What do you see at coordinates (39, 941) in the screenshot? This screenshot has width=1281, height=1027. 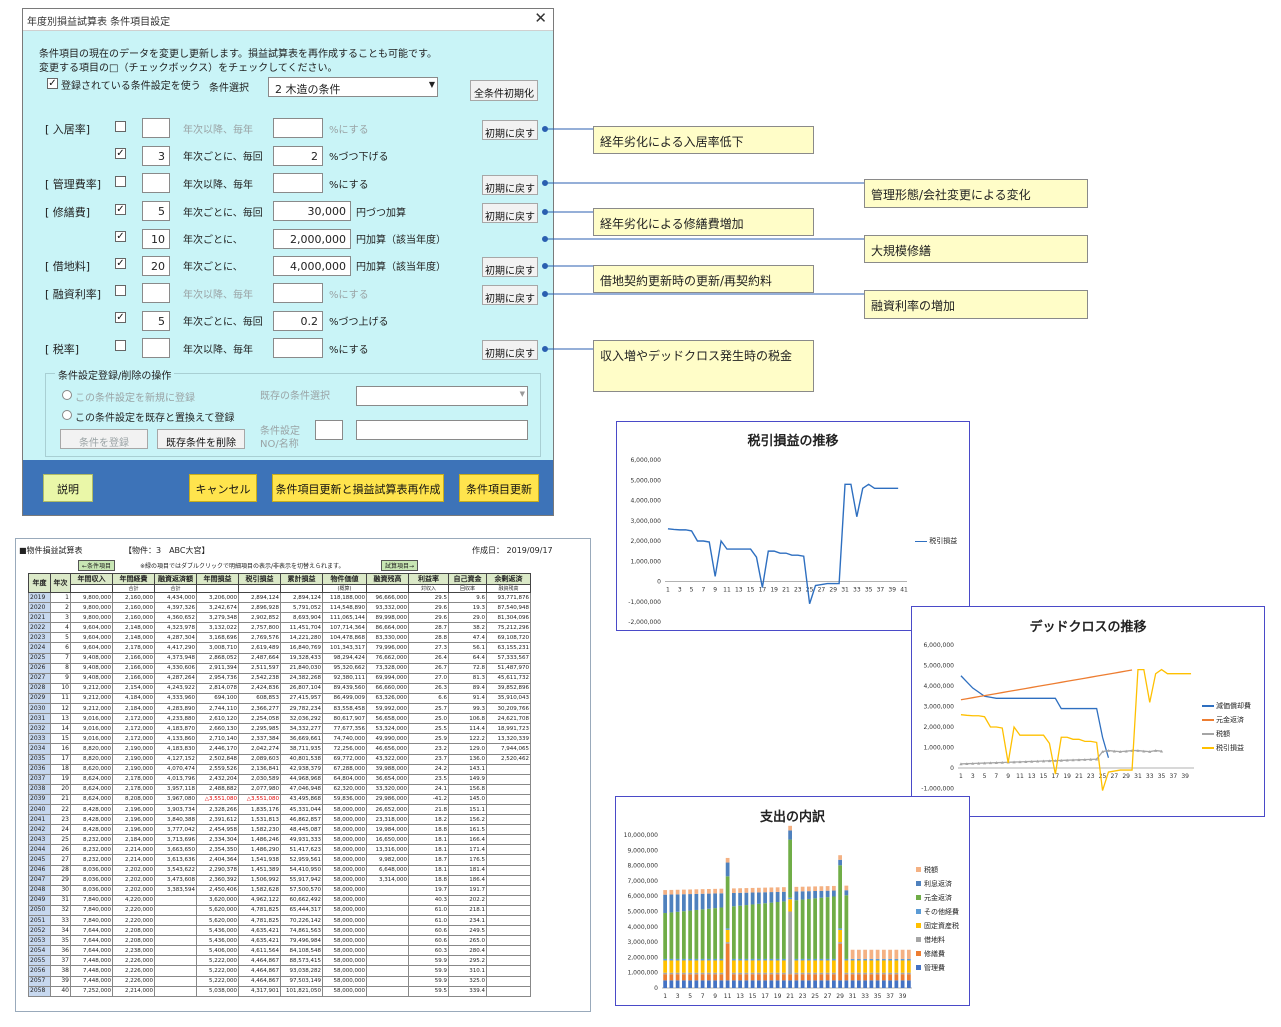 I see `table-cell: 2053` at bounding box center [39, 941].